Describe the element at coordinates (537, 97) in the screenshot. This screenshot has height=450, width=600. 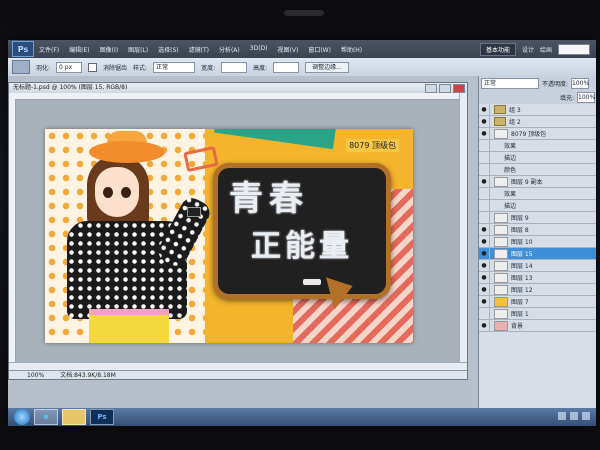
I see `layers-panel-fill-row: 填充: 100%` at that location.